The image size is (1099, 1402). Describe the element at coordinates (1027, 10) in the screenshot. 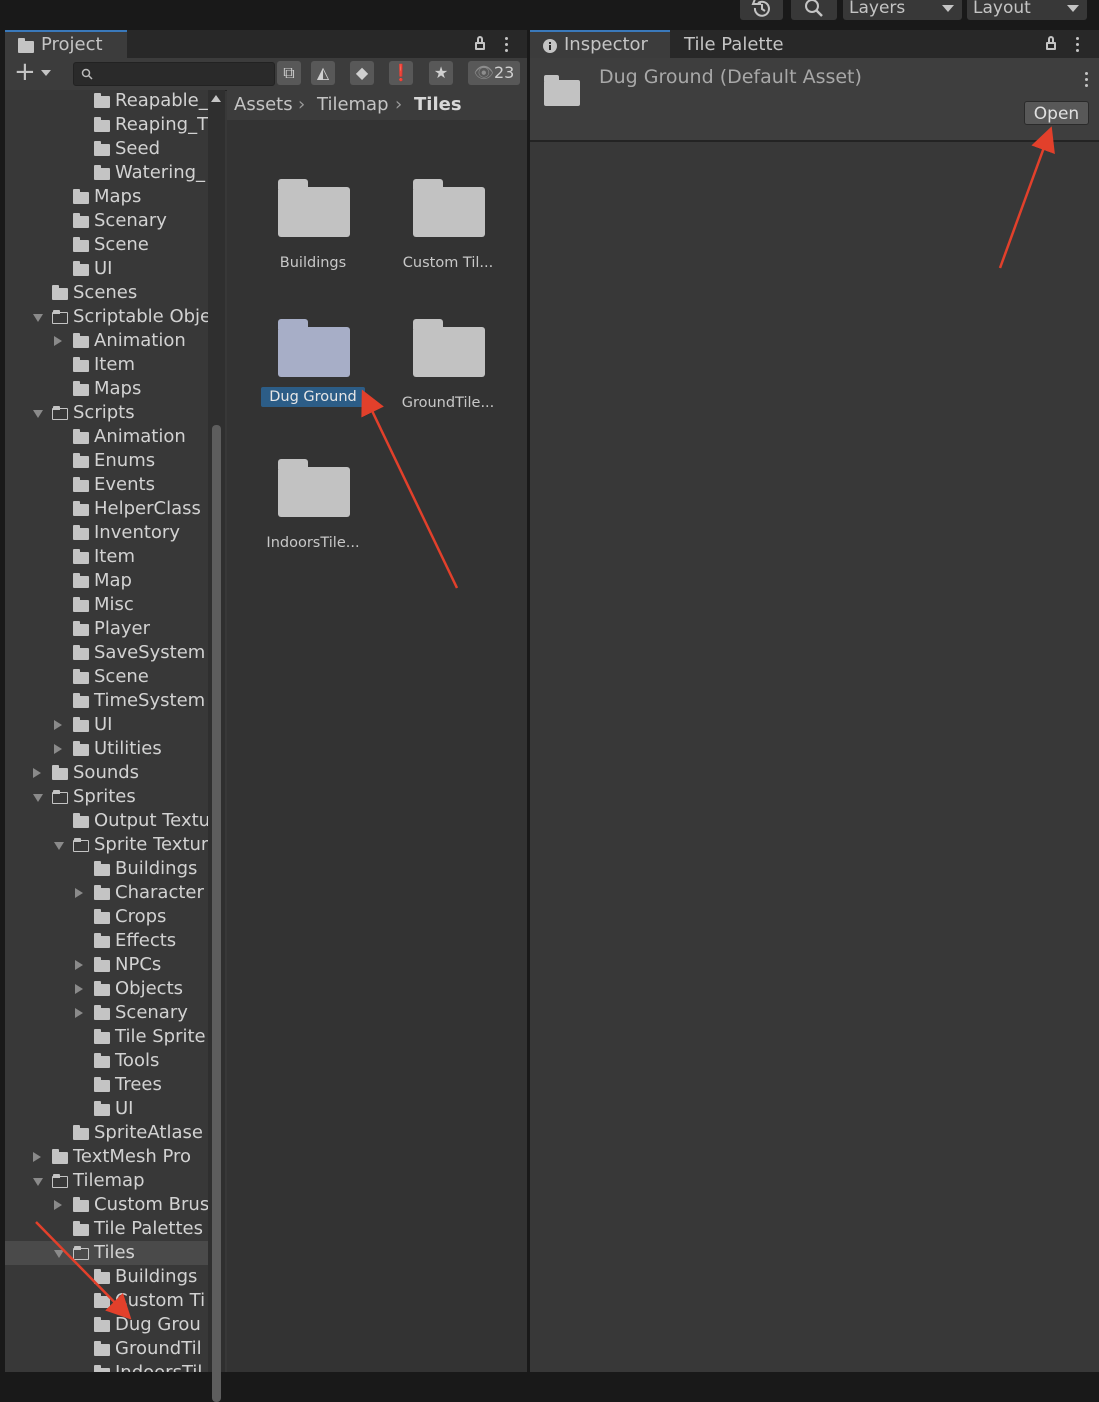

I see `layout-dropdown: Layout` at that location.